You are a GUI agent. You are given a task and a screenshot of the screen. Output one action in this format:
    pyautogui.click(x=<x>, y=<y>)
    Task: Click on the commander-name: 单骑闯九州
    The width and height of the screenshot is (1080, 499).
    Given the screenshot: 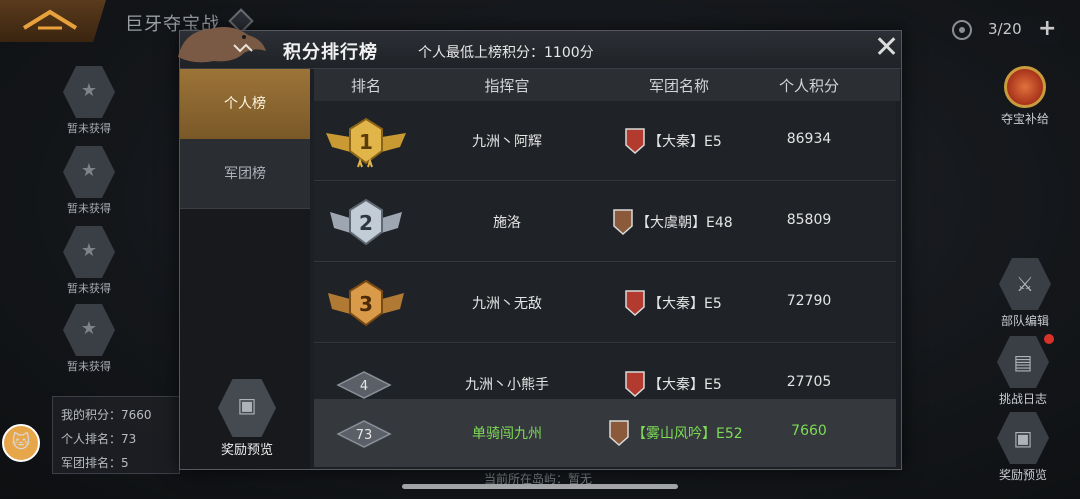 What is the action you would take?
    pyautogui.click(x=507, y=434)
    